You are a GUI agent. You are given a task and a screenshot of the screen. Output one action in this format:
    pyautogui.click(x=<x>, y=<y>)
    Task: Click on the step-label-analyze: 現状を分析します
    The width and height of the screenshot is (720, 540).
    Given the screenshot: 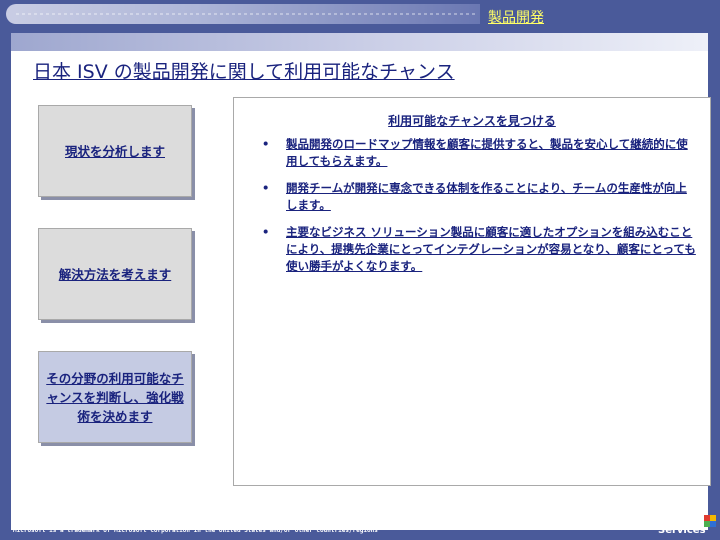 What is the action you would take?
    pyautogui.click(x=115, y=151)
    